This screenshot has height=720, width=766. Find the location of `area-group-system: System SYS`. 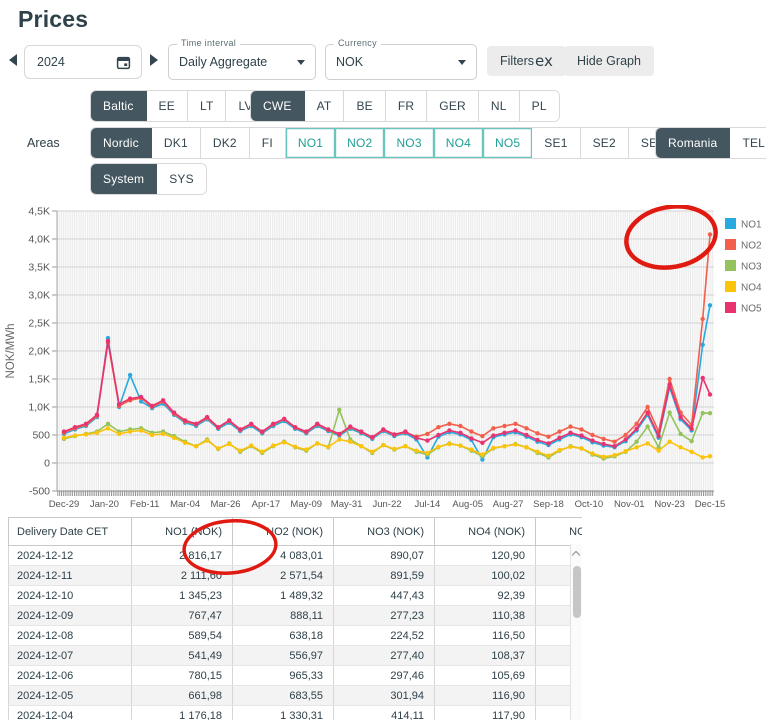

area-group-system: System SYS is located at coordinates (148, 179).